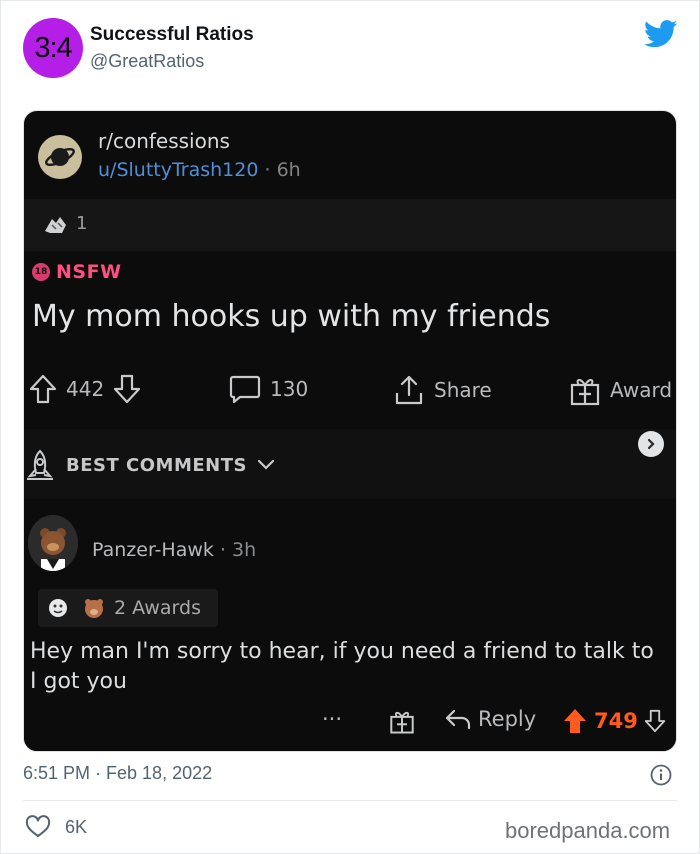 This screenshot has width=700, height=854. What do you see at coordinates (409, 390) in the screenshot?
I see `share-icon` at bounding box center [409, 390].